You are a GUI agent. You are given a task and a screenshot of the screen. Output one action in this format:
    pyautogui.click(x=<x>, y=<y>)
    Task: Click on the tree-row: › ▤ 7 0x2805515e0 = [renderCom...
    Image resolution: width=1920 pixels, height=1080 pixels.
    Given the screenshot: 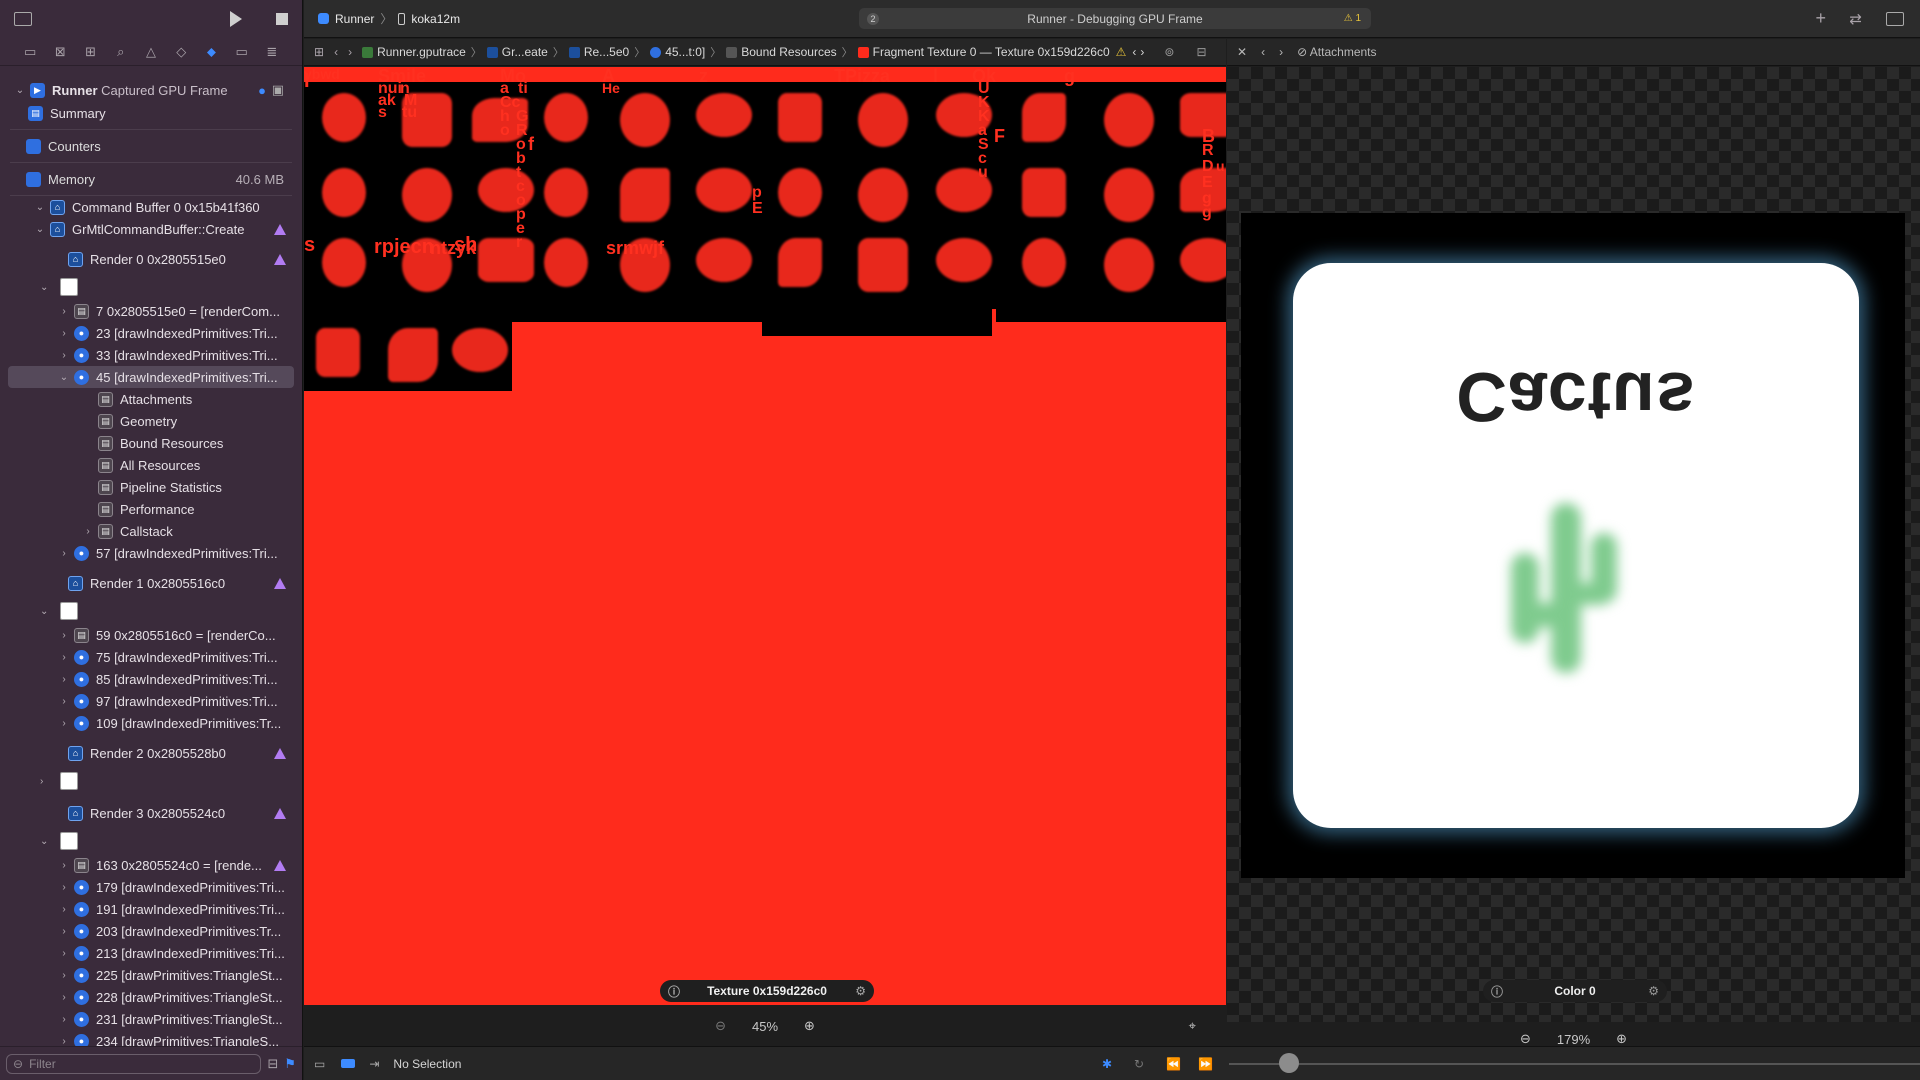 What is the action you would take?
    pyautogui.click(x=151, y=311)
    